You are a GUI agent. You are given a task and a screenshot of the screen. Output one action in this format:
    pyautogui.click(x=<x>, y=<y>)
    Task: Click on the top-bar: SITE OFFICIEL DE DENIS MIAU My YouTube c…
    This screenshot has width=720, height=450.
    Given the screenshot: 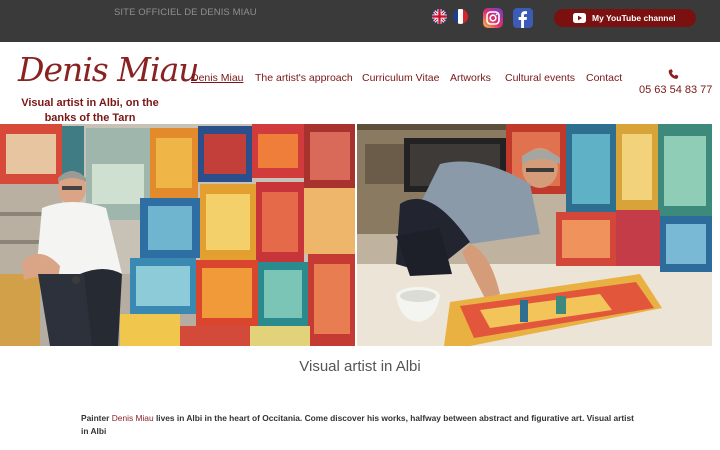 What is the action you would take?
    pyautogui.click(x=360, y=21)
    